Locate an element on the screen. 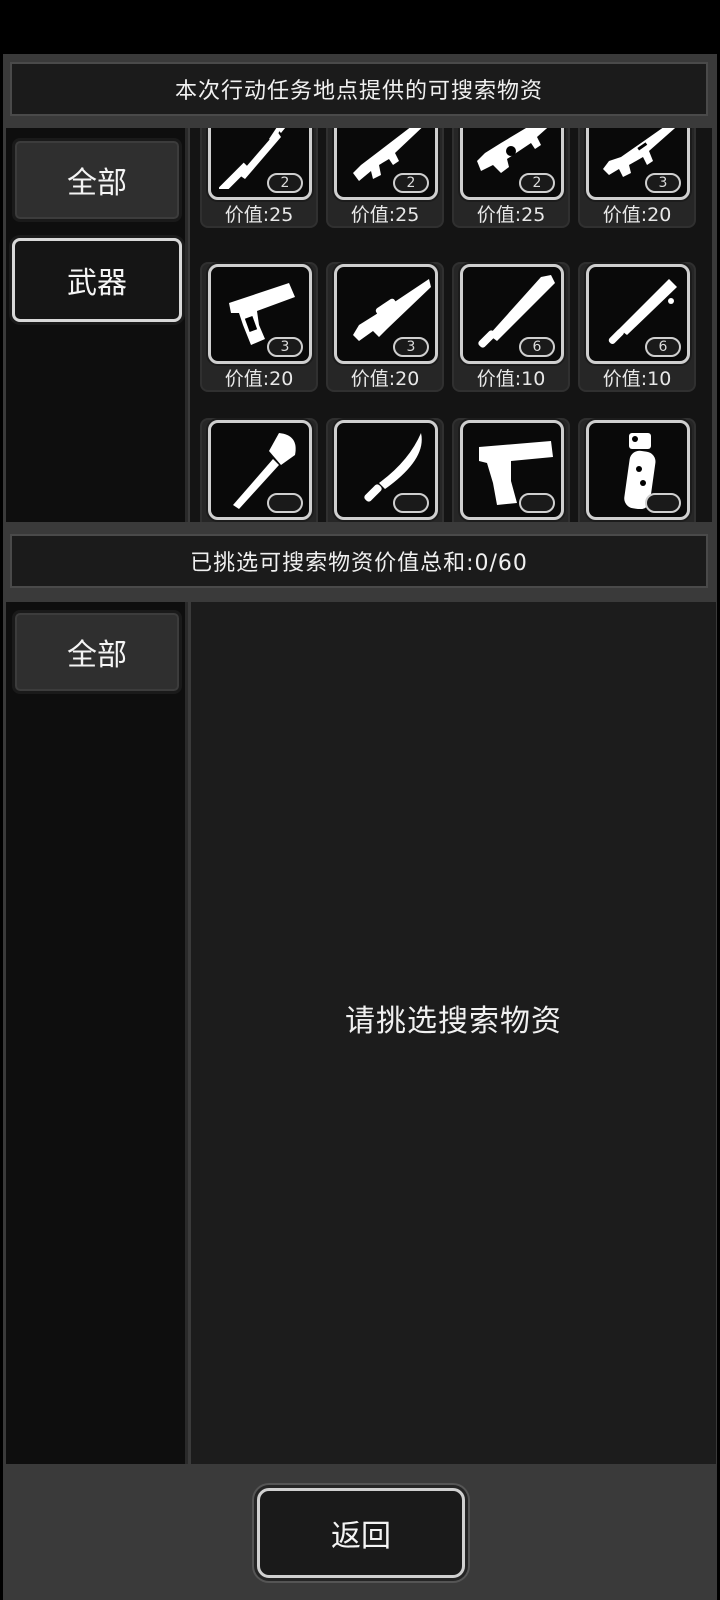 Image resolution: width=720 pixels, height=1600 pixels. tab-all: 全部 is located at coordinates (97, 180).